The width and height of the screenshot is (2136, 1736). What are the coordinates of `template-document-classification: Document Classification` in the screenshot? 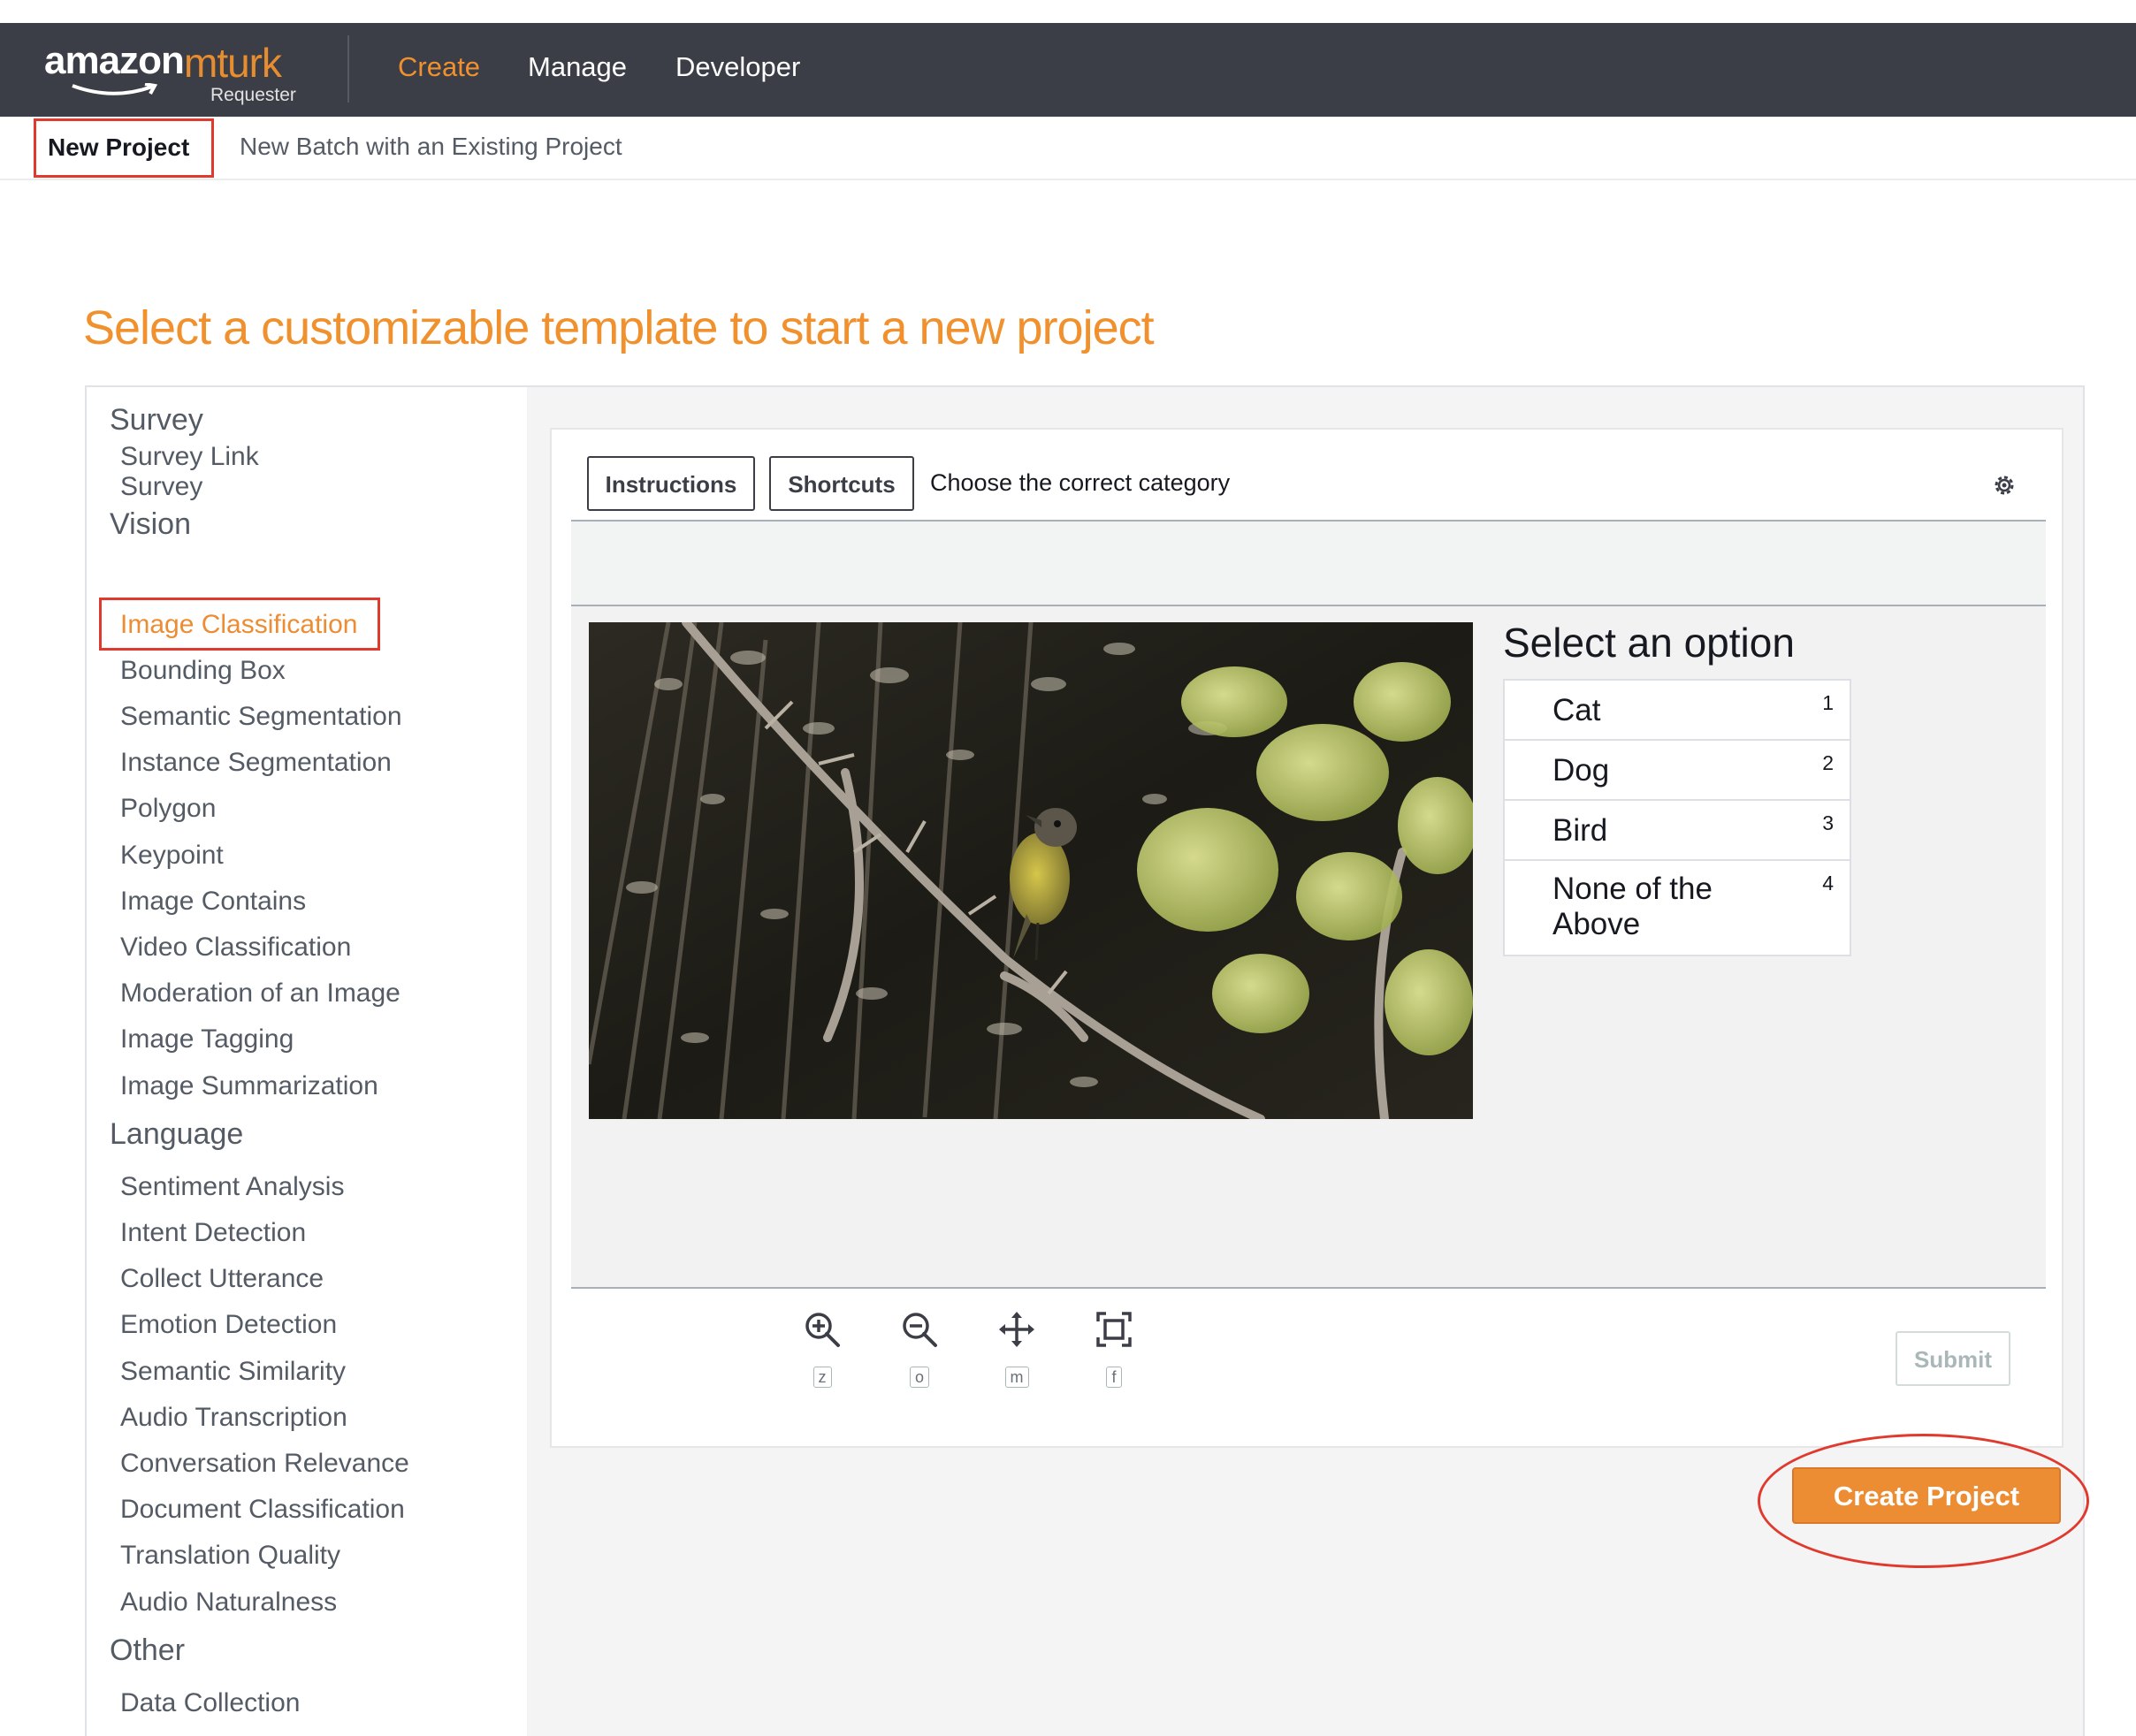 It's located at (262, 1510).